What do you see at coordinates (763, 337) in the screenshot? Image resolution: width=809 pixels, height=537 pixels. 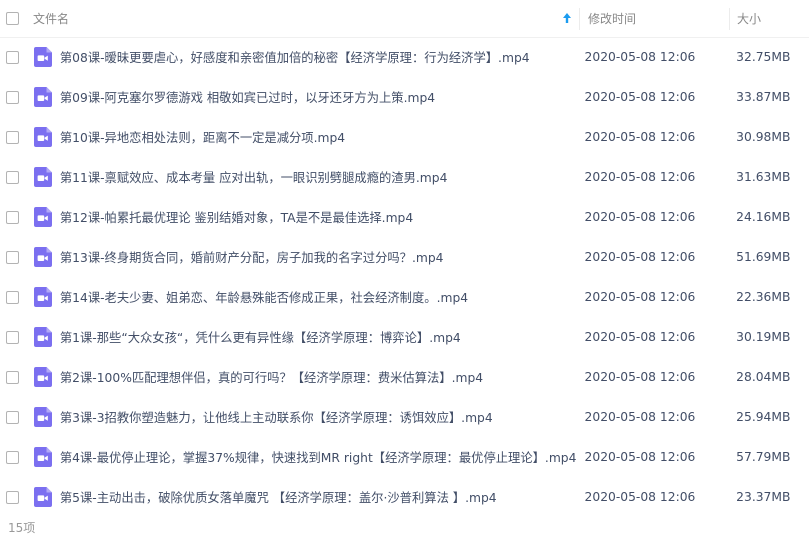 I see `file-size: 30.19MB` at bounding box center [763, 337].